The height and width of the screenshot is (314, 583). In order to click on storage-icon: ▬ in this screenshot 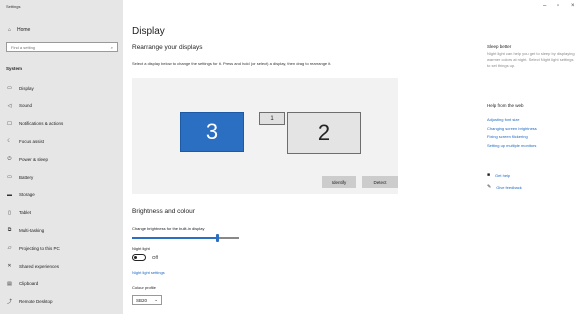, I will do `click(9, 194)`.